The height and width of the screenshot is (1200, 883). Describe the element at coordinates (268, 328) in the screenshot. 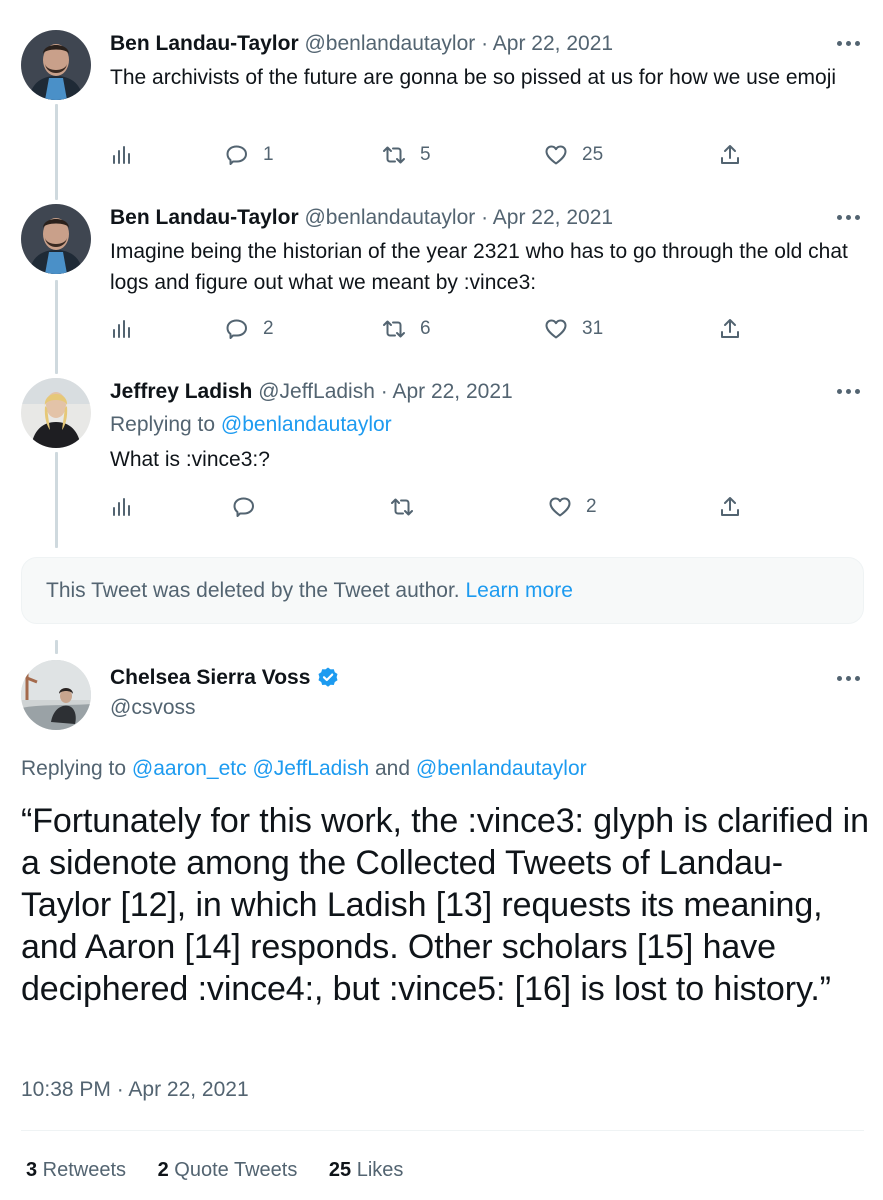

I see `reply-count: 2` at that location.